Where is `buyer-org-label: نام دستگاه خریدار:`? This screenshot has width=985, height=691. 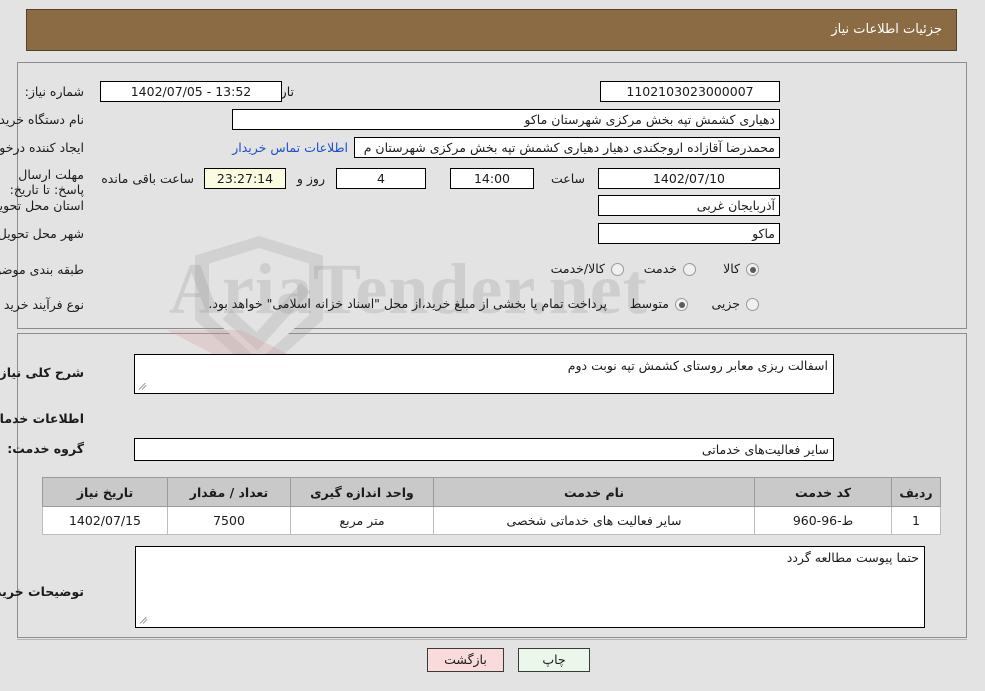 buyer-org-label: نام دستگاه خریدار: is located at coordinates (42, 119).